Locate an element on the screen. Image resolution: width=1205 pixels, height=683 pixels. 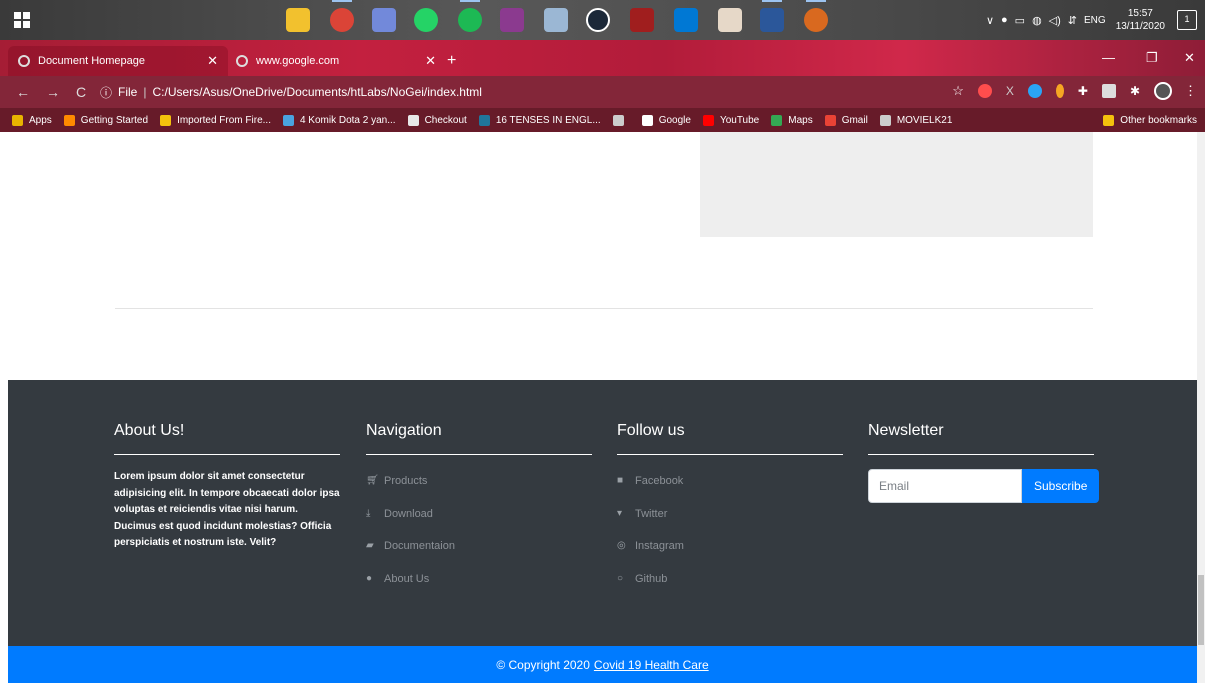
footer-follow-title: Follow us is located at coordinates (730, 438).